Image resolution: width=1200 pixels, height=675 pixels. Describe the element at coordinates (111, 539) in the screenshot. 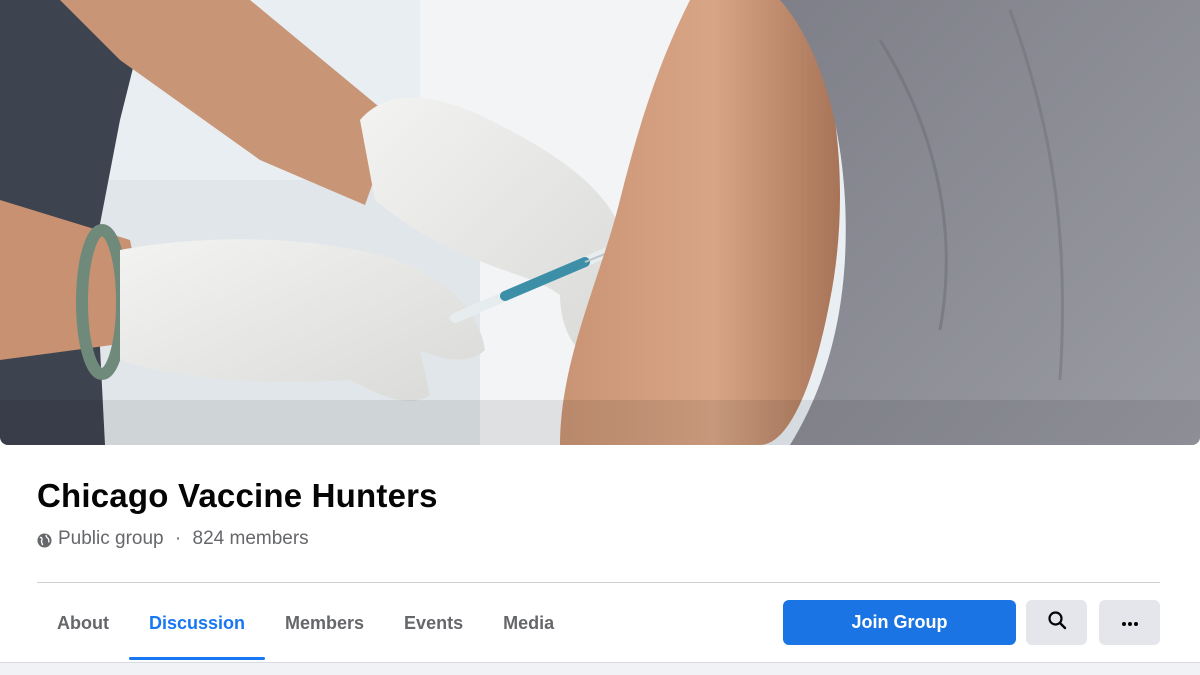

I see `privacy-label: Public group` at that location.